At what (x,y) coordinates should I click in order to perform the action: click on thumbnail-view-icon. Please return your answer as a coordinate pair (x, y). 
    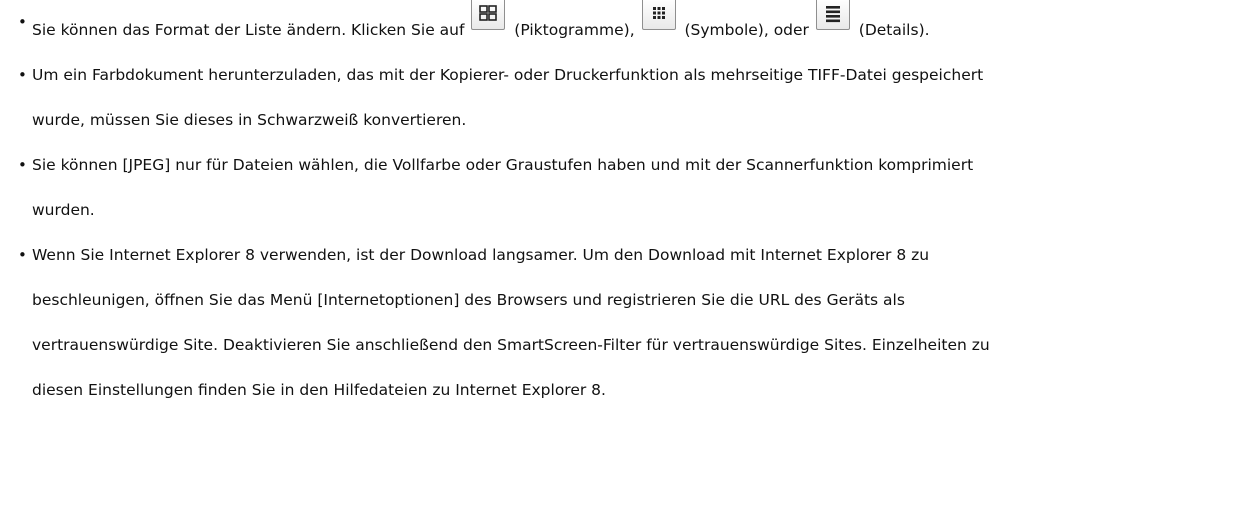
    Looking at the image, I should click on (488, 15).